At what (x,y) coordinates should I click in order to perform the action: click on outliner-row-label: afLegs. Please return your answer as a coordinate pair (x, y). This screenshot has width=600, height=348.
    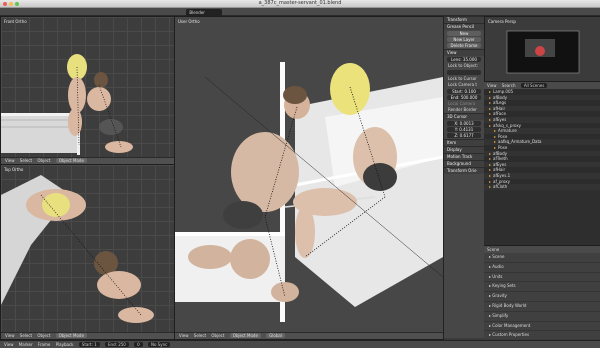
    Looking at the image, I should click on (500, 103).